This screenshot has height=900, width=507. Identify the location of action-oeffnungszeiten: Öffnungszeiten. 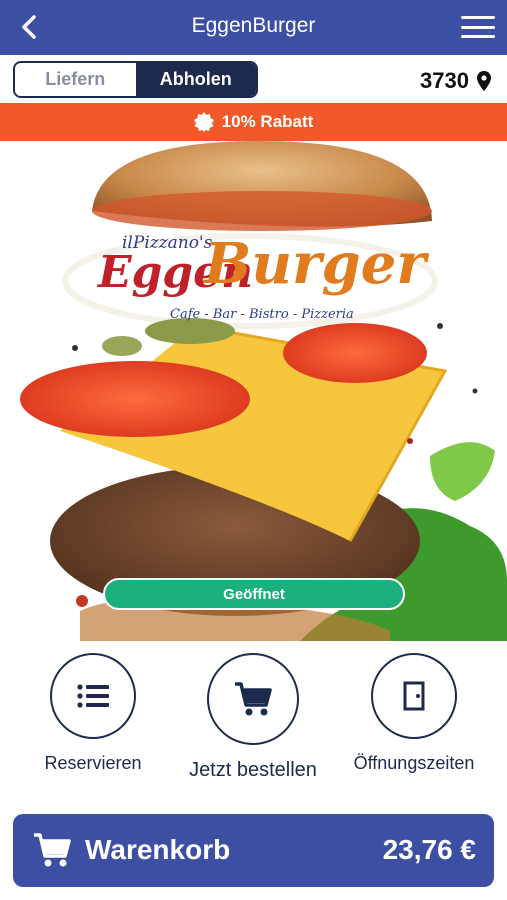
(414, 713).